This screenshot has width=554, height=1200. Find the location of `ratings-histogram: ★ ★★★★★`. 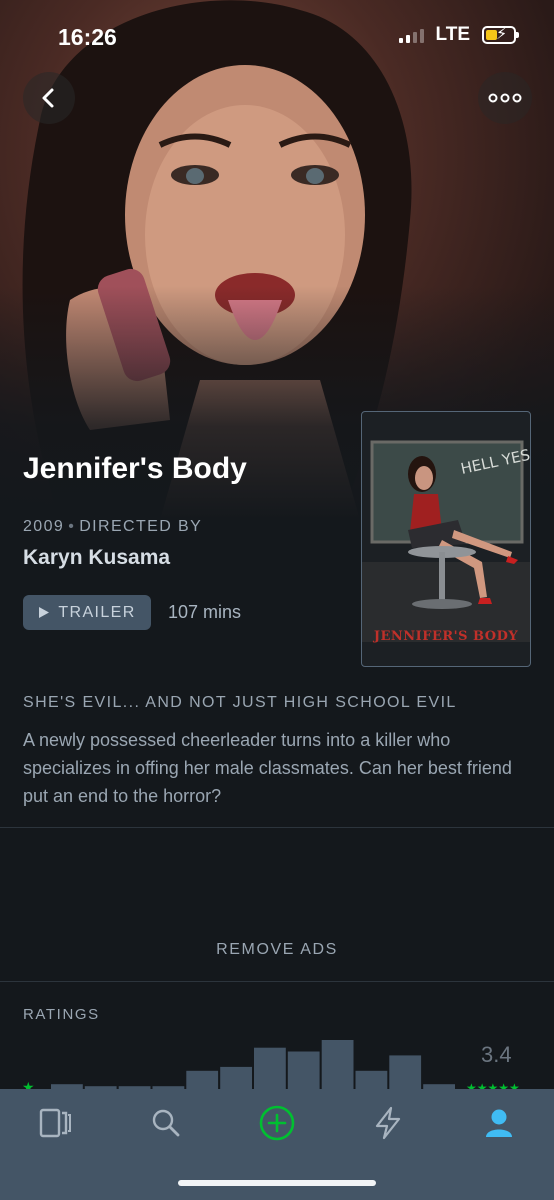

ratings-histogram: ★ ★★★★★ is located at coordinates (277, 1060).